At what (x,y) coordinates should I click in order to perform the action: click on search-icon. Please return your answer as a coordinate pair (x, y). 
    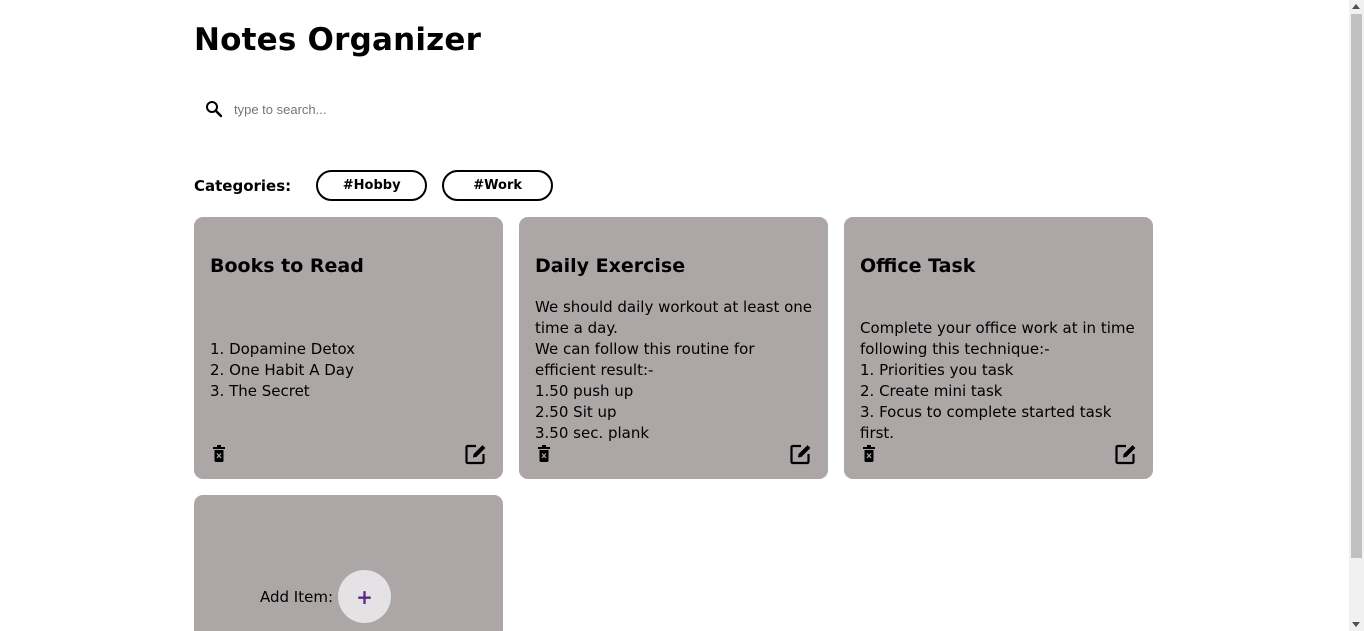
    Looking at the image, I should click on (214, 109).